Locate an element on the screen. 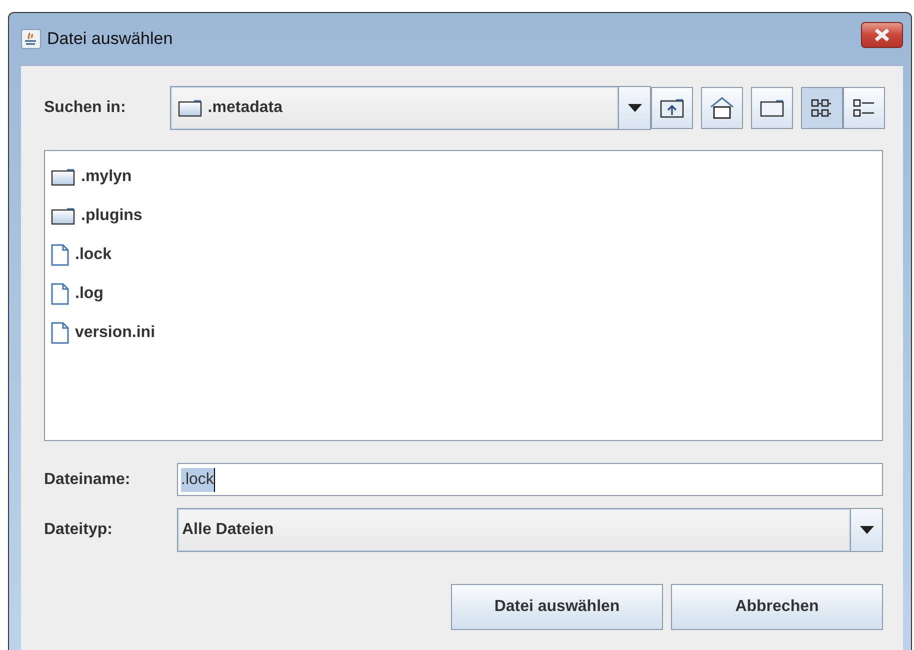 The image size is (914, 650). folder-item: .plugins is located at coordinates (111, 216).